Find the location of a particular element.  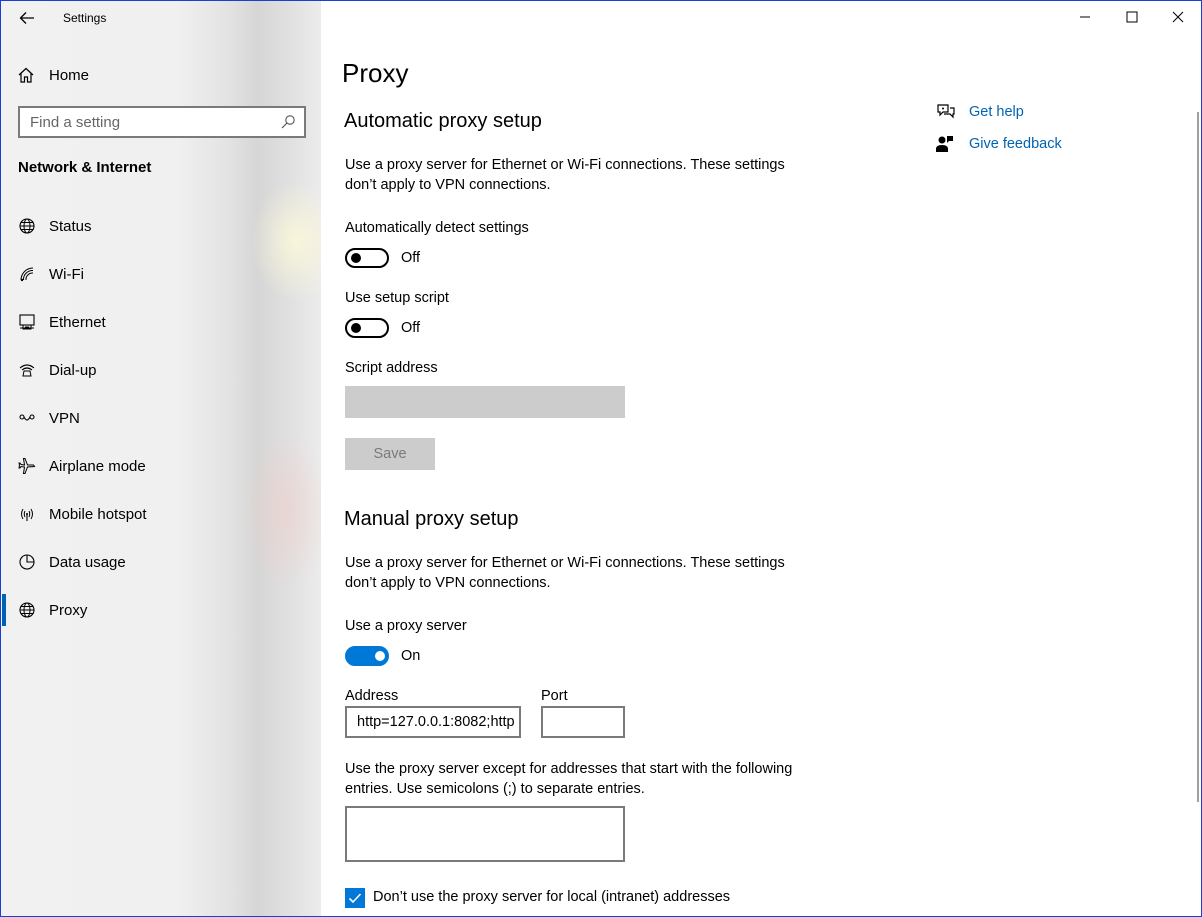

script-address-label: Script address is located at coordinates (391, 368).